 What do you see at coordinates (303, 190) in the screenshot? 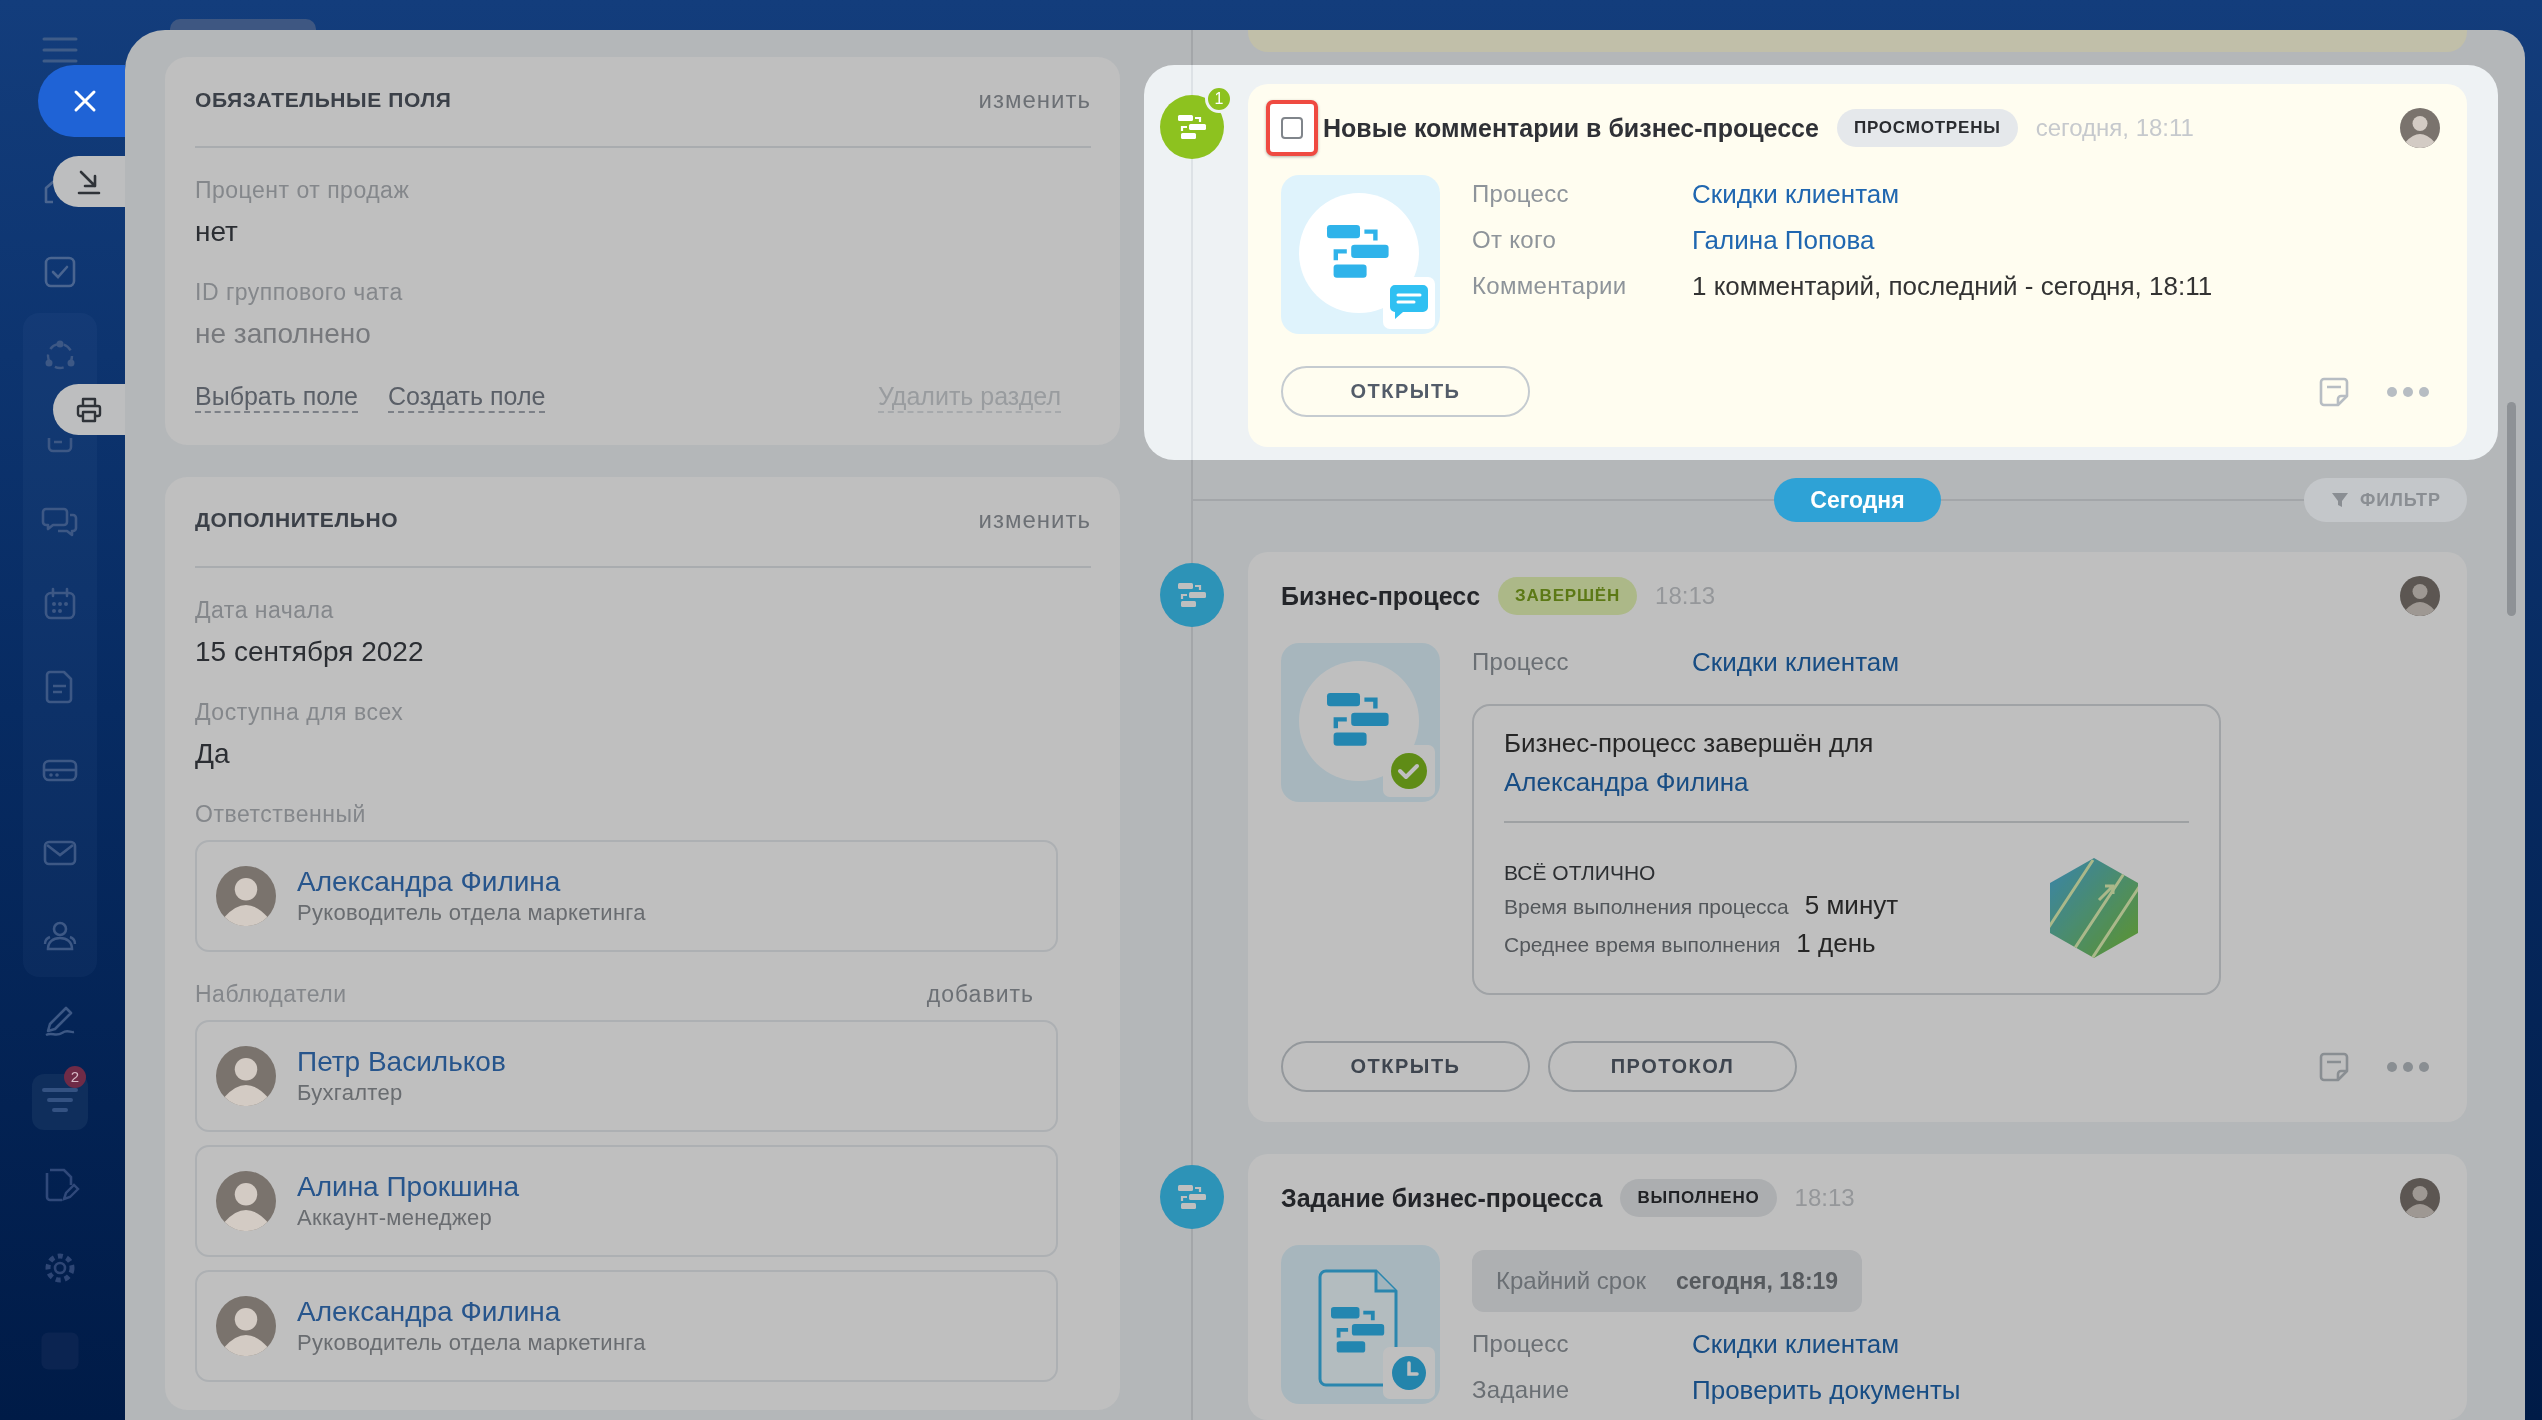
I see `field-label: Процент от продаж` at bounding box center [303, 190].